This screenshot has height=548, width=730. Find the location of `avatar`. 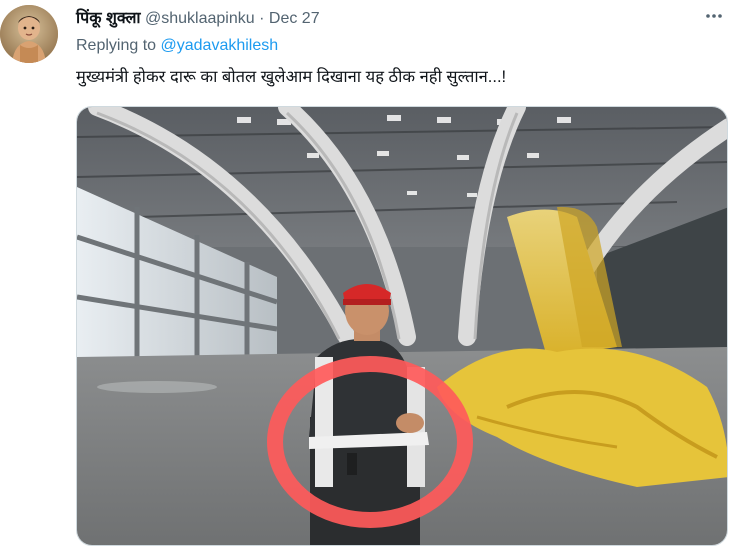

avatar is located at coordinates (29, 34).